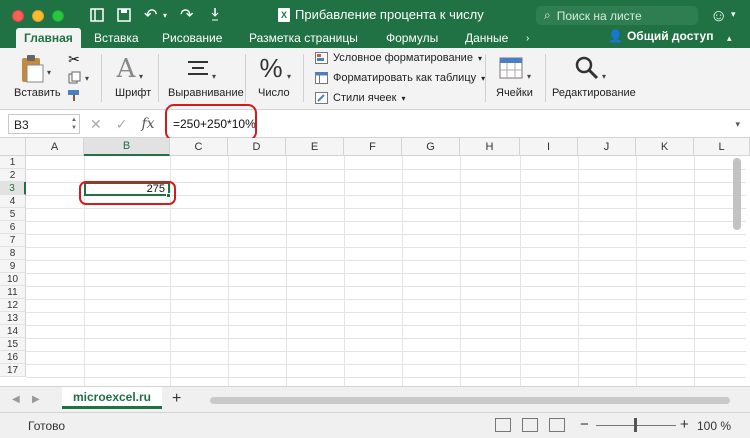 Image resolution: width=750 pixels, height=438 pixels. I want to click on row-header: 13, so click(13, 318).